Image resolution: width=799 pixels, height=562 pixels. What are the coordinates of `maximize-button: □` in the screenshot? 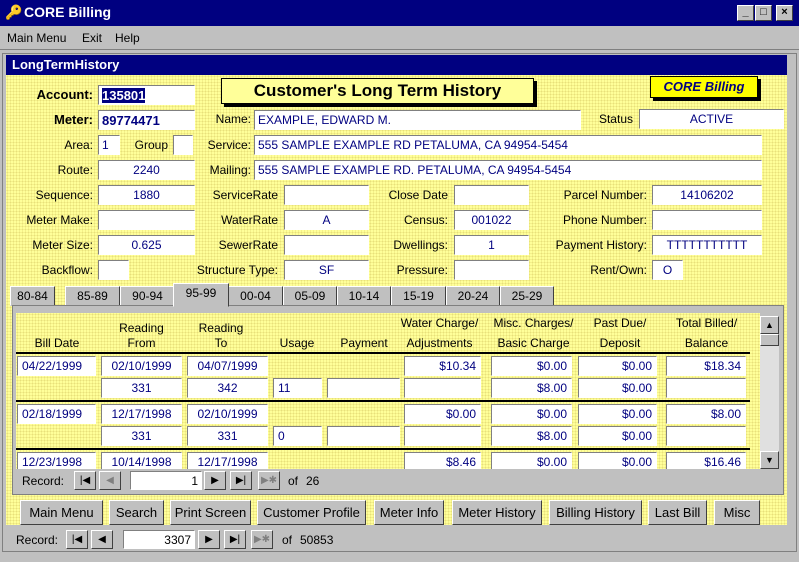 It's located at (763, 13).